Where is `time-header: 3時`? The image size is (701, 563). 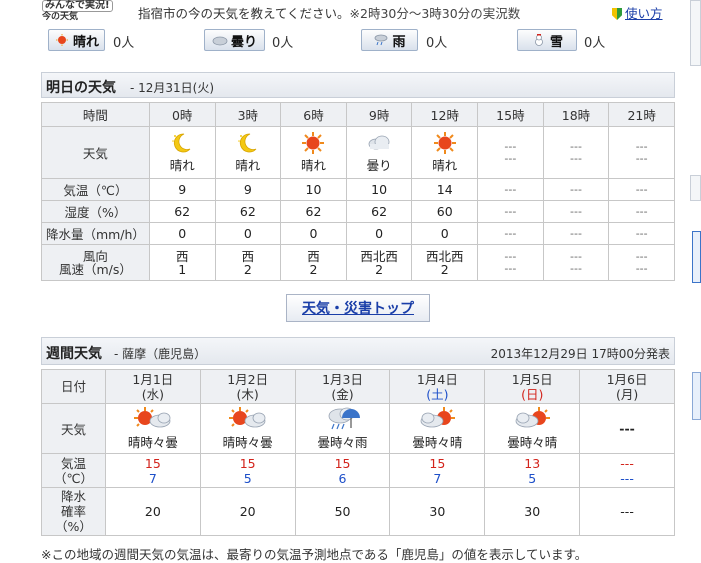 time-header: 3時 is located at coordinates (248, 114).